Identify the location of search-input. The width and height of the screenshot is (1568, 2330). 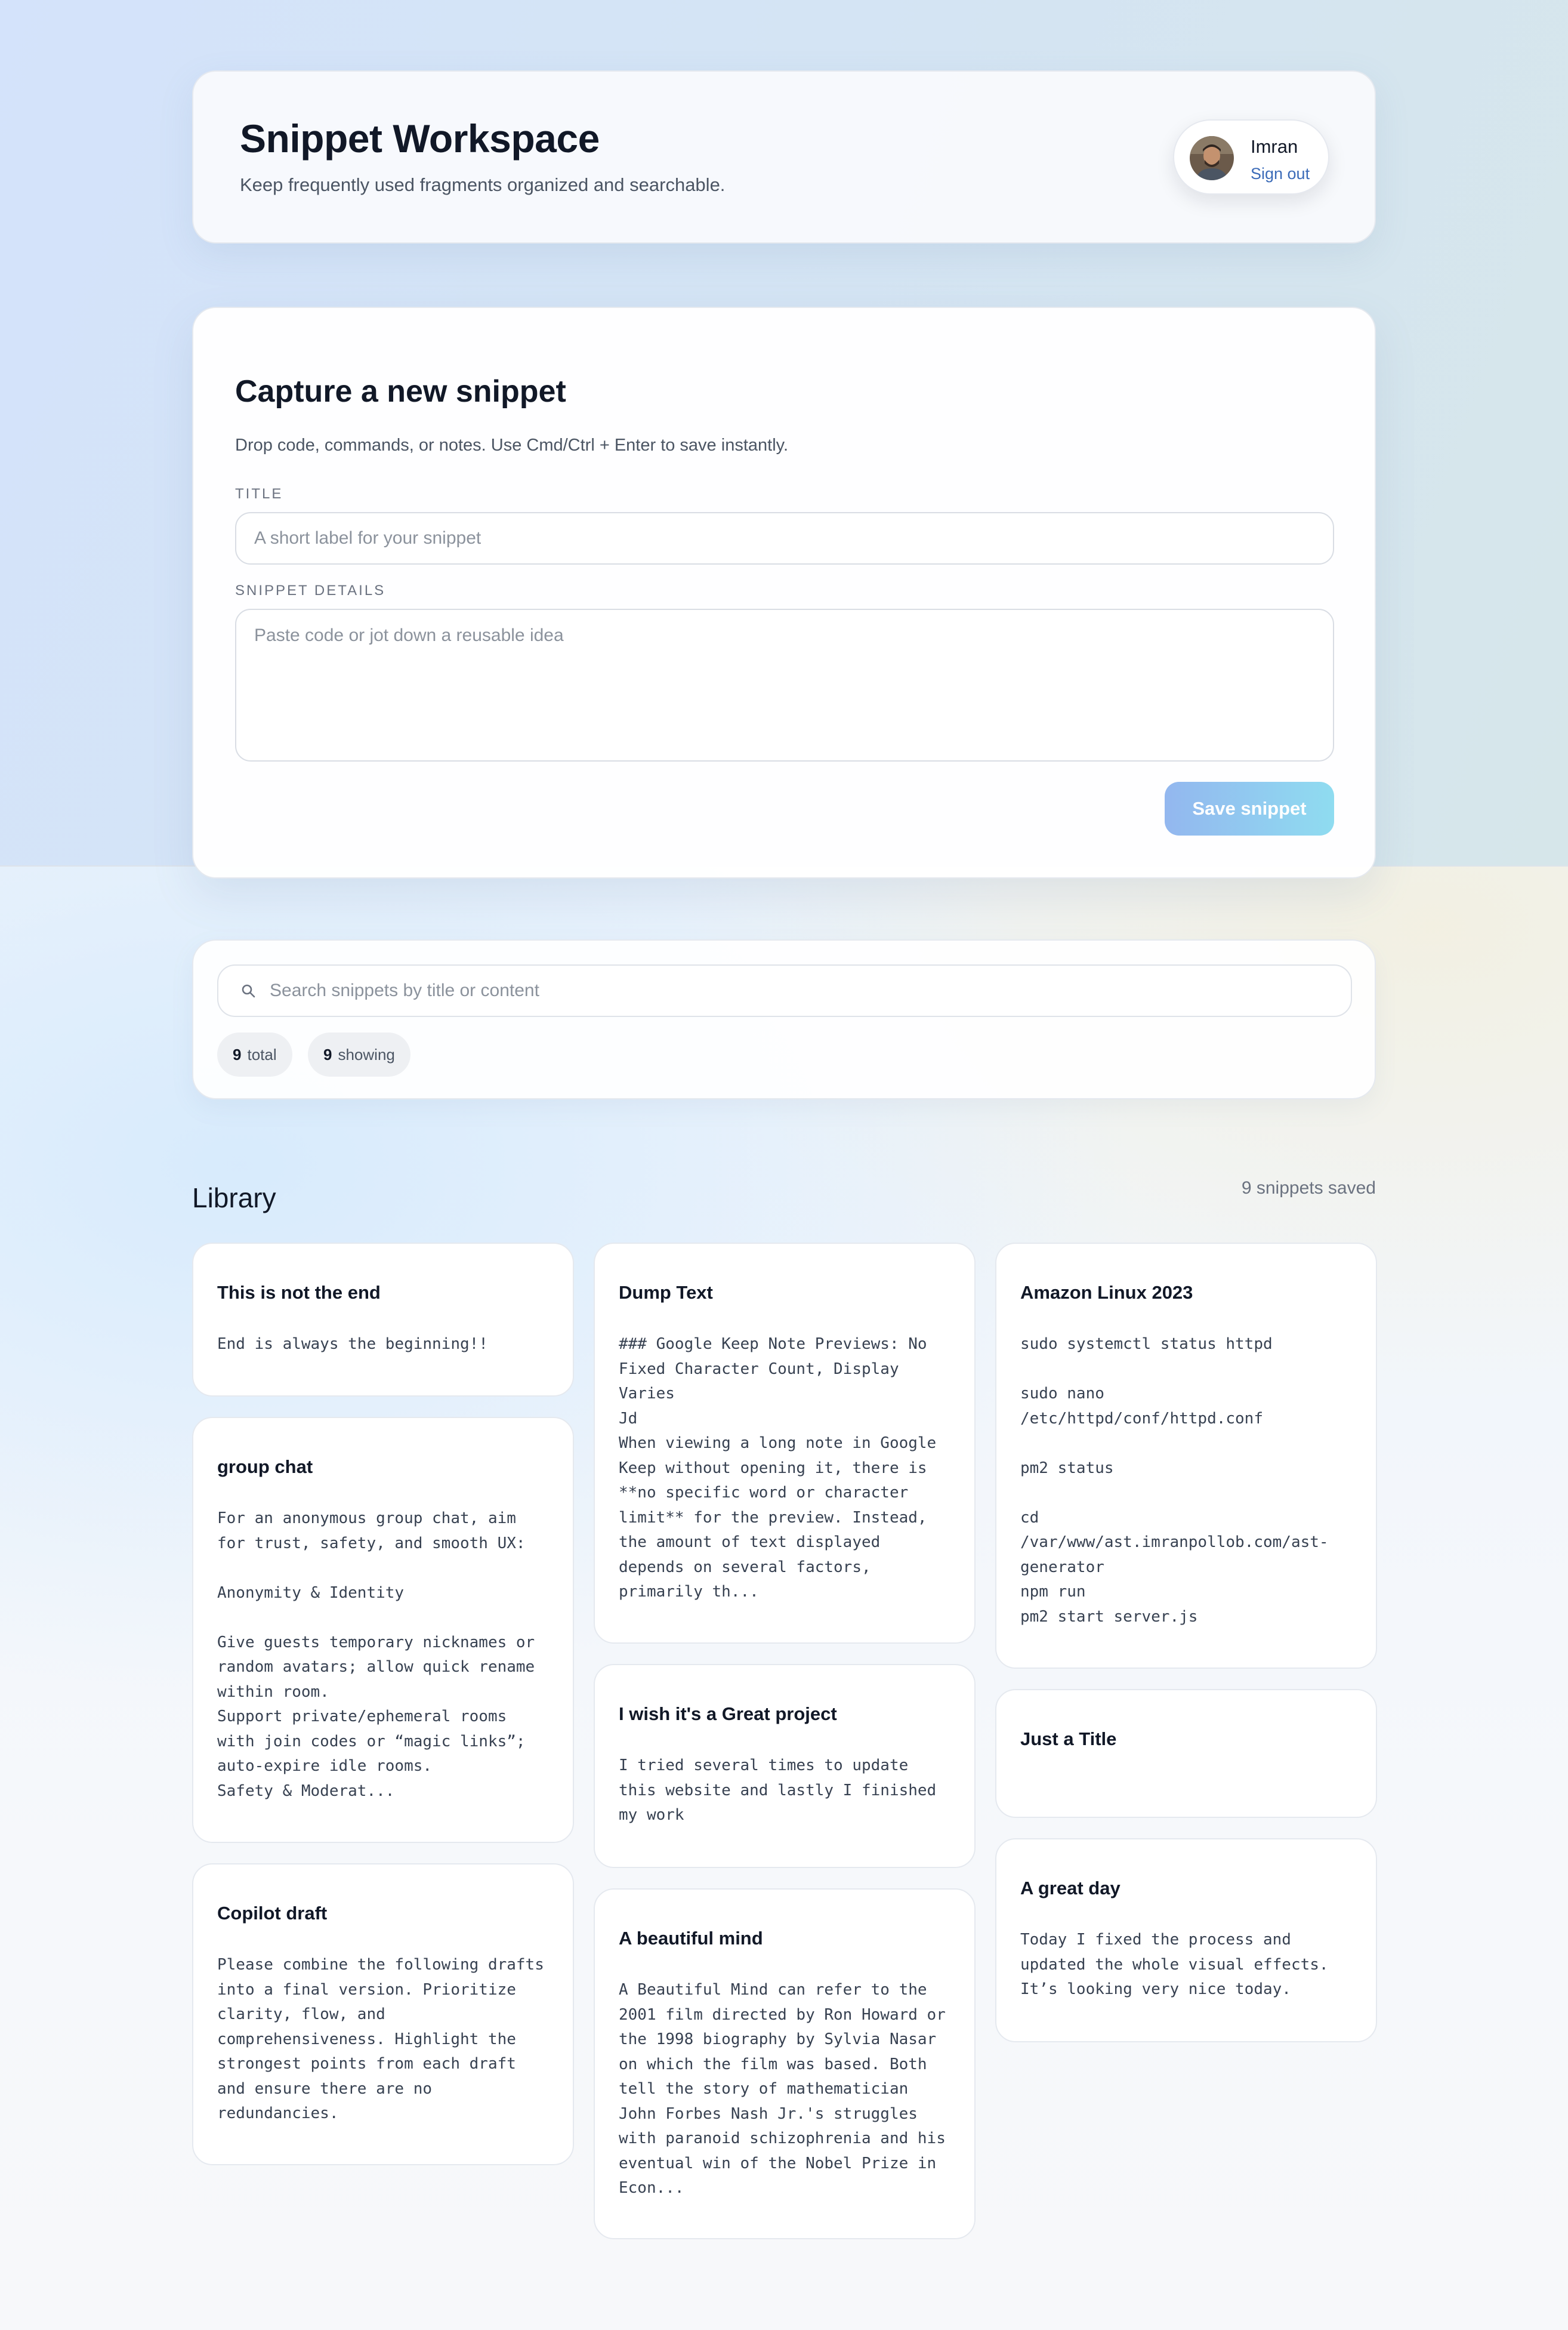
(804, 991).